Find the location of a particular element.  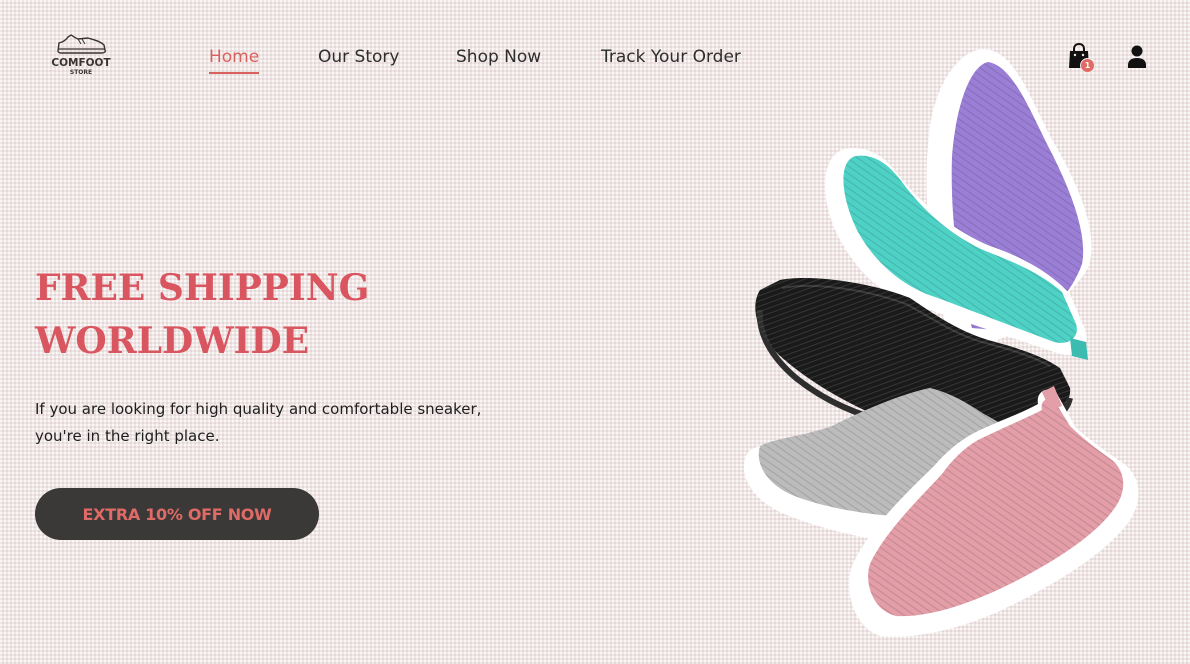

extra-discount-button: EXTRA 10% OFF NOW is located at coordinates (177, 514).